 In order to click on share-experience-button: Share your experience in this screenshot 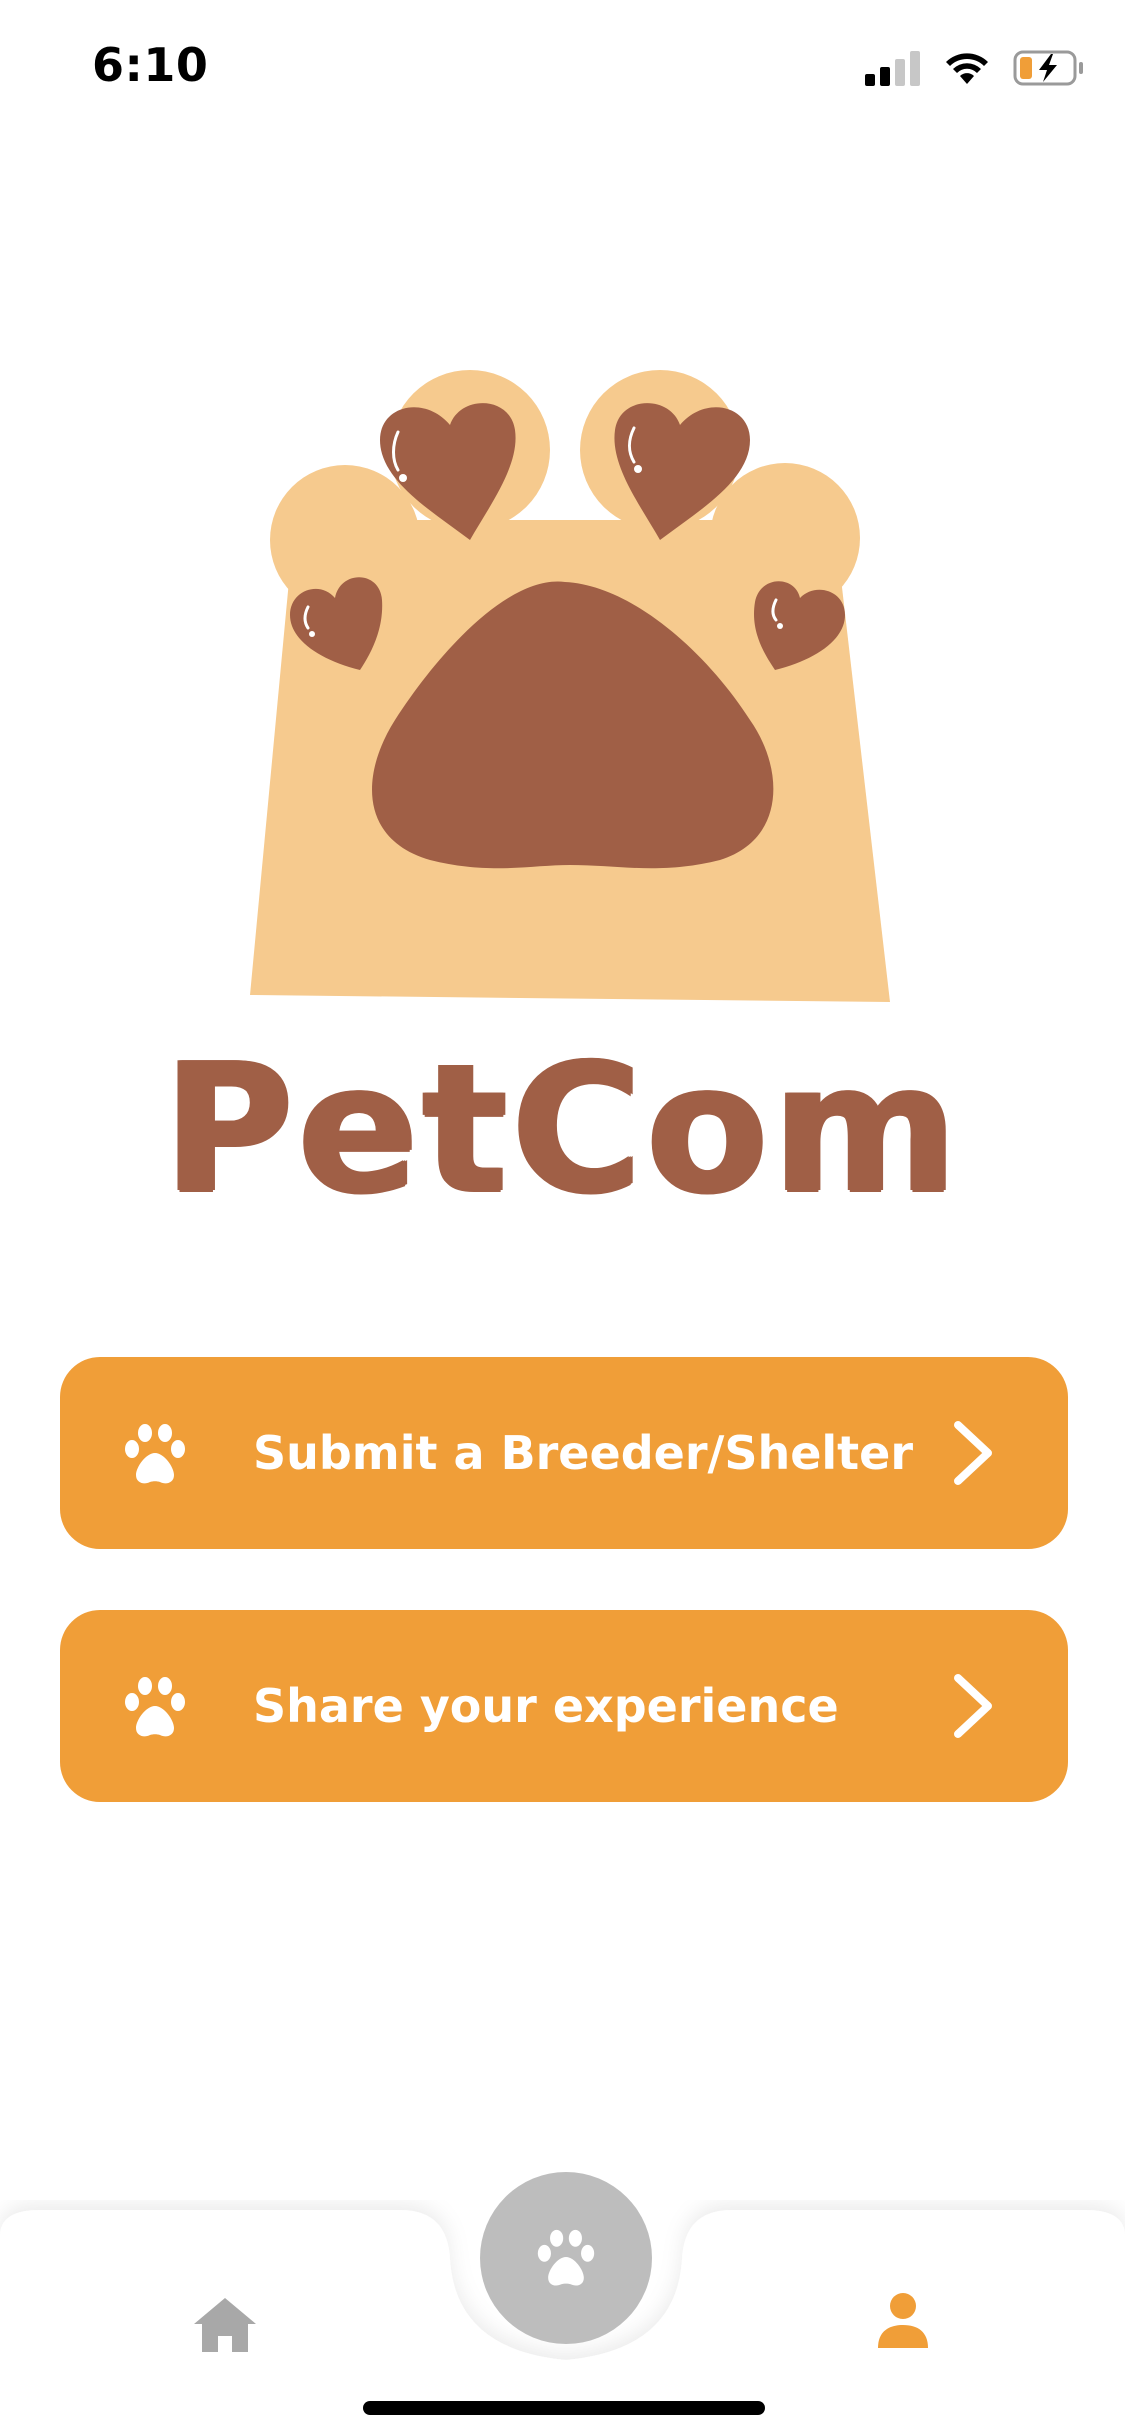, I will do `click(564, 1706)`.